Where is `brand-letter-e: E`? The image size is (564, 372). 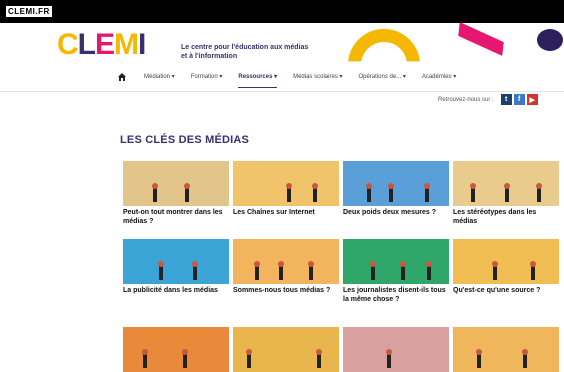
brand-letter-e: E is located at coordinates (105, 44).